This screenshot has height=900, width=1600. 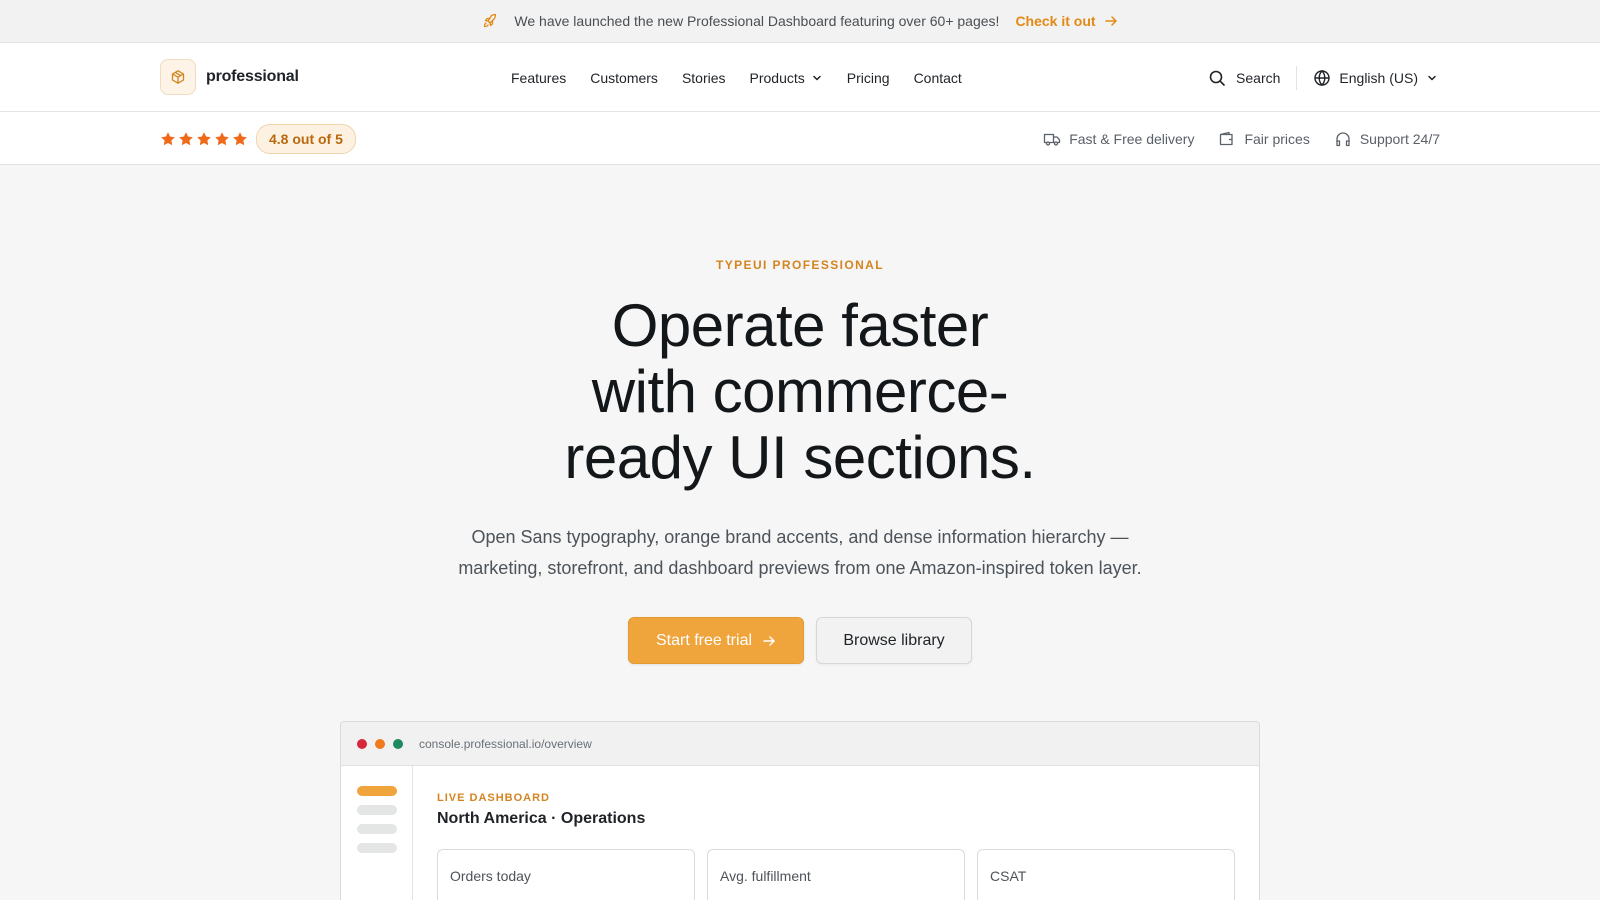 I want to click on headphones-icon, so click(x=1343, y=138).